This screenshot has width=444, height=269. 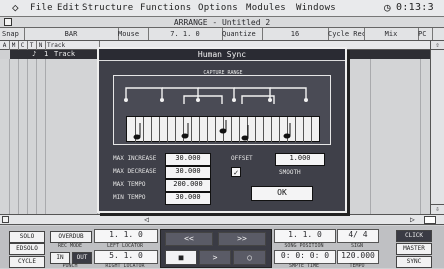 I want to click on track-number: 1, so click(x=46, y=54).